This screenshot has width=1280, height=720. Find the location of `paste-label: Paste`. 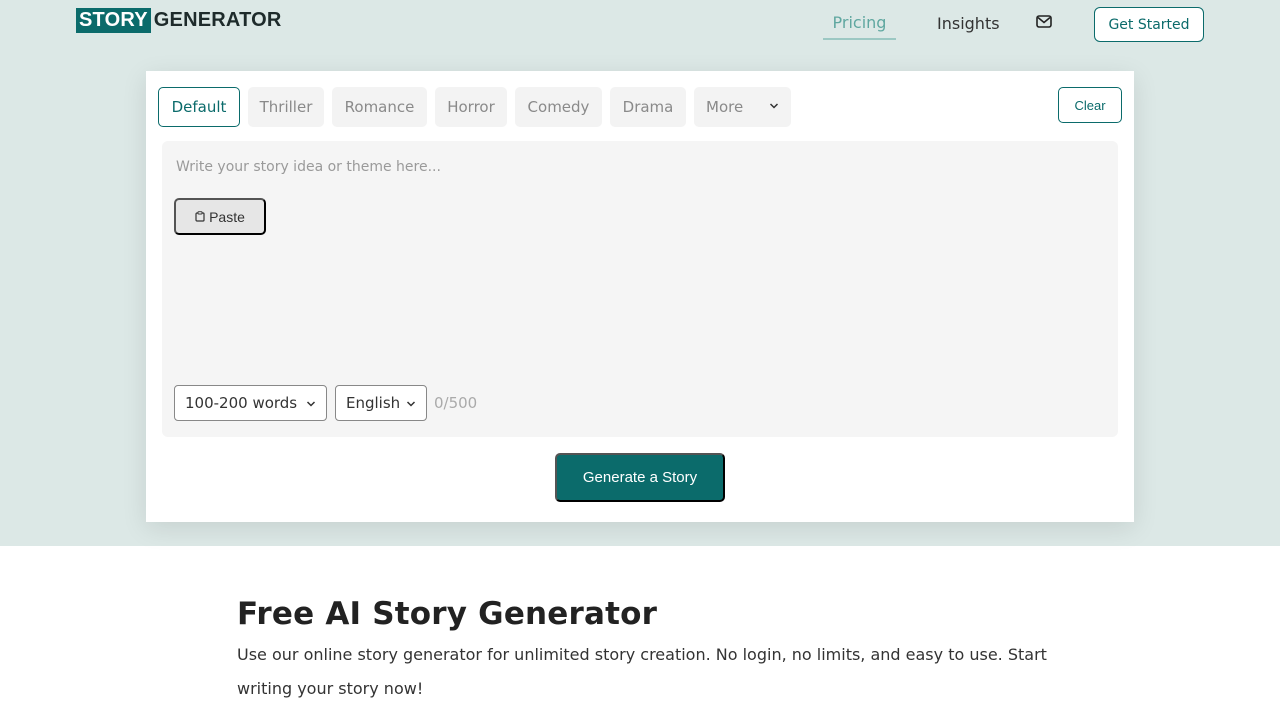

paste-label: Paste is located at coordinates (227, 216).